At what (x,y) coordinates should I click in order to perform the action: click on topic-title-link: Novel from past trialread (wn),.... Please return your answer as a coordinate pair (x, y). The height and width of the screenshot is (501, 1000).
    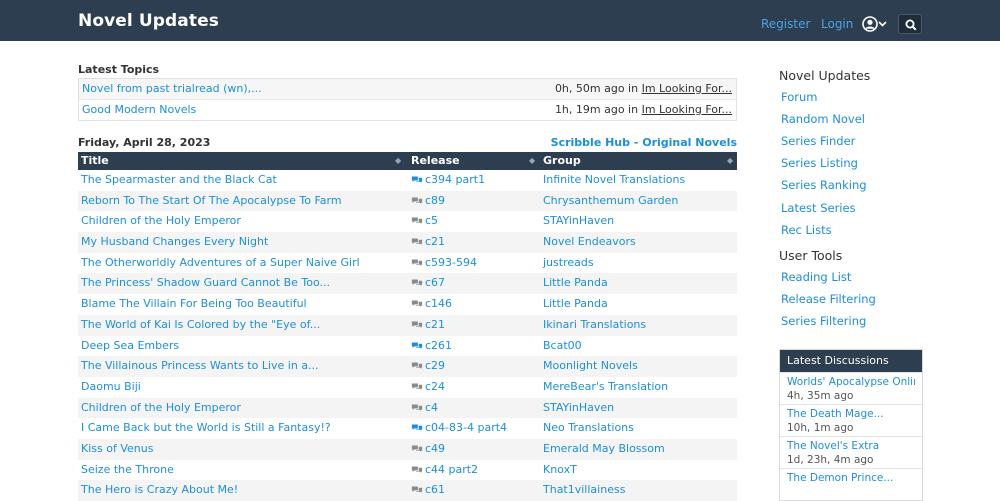
    Looking at the image, I should click on (172, 89).